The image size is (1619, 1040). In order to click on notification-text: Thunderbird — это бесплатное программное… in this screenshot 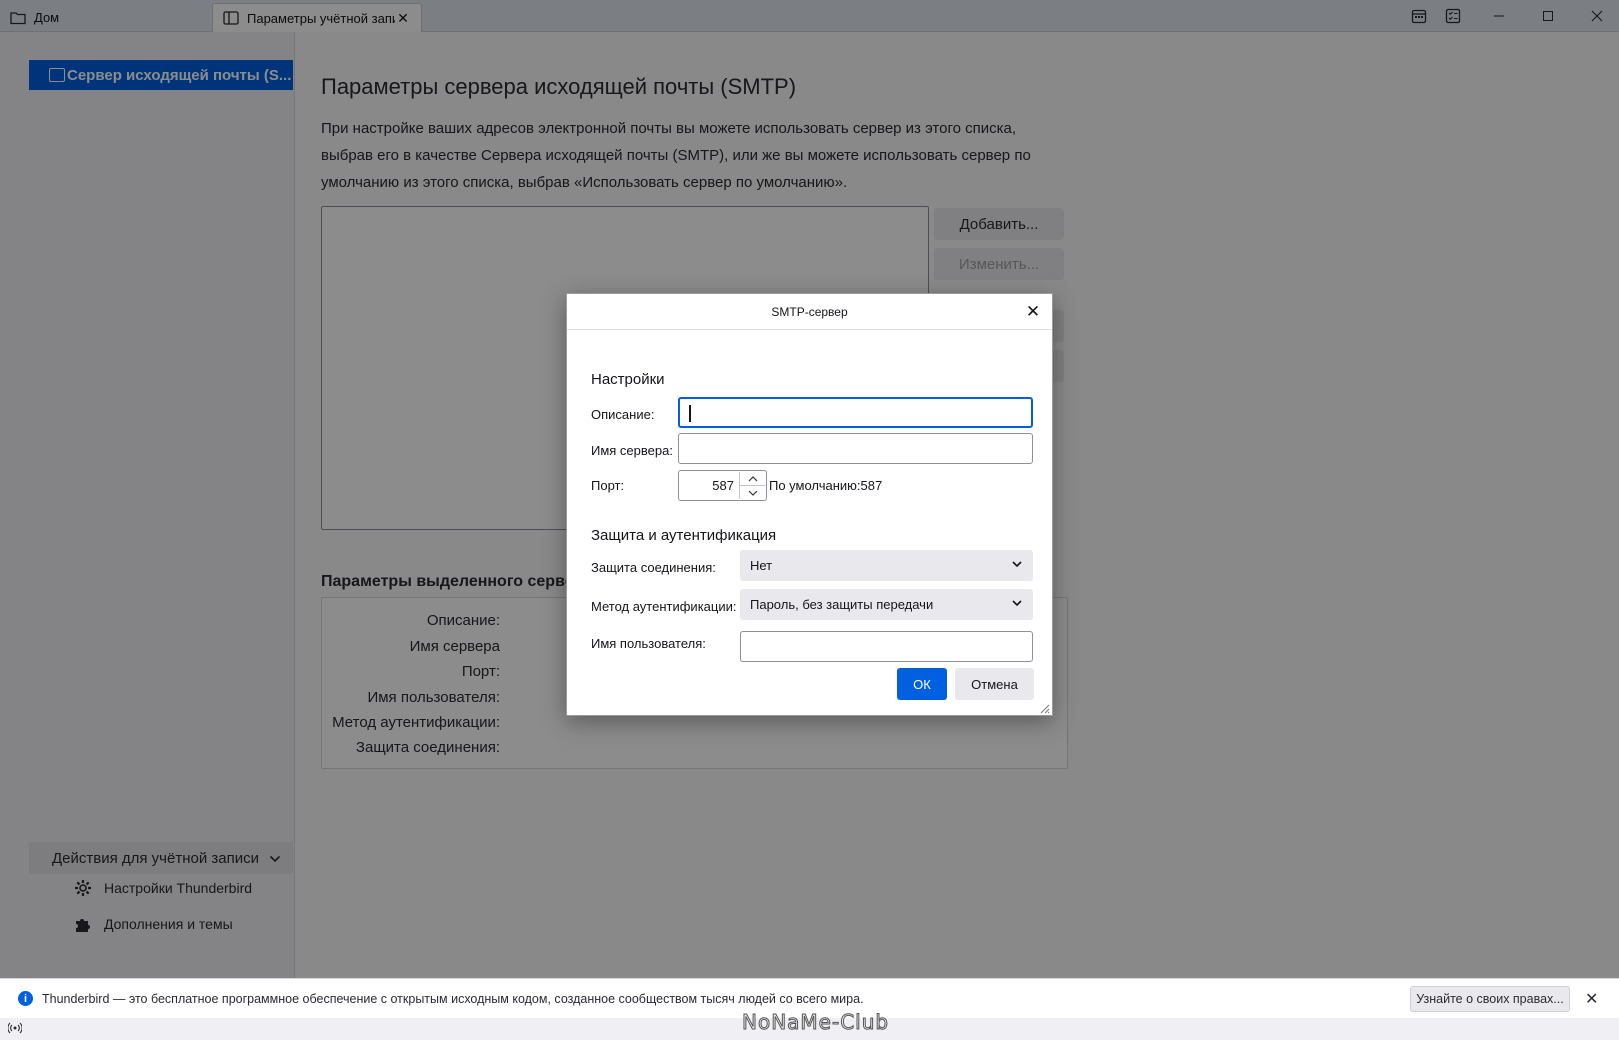, I will do `click(453, 998)`.